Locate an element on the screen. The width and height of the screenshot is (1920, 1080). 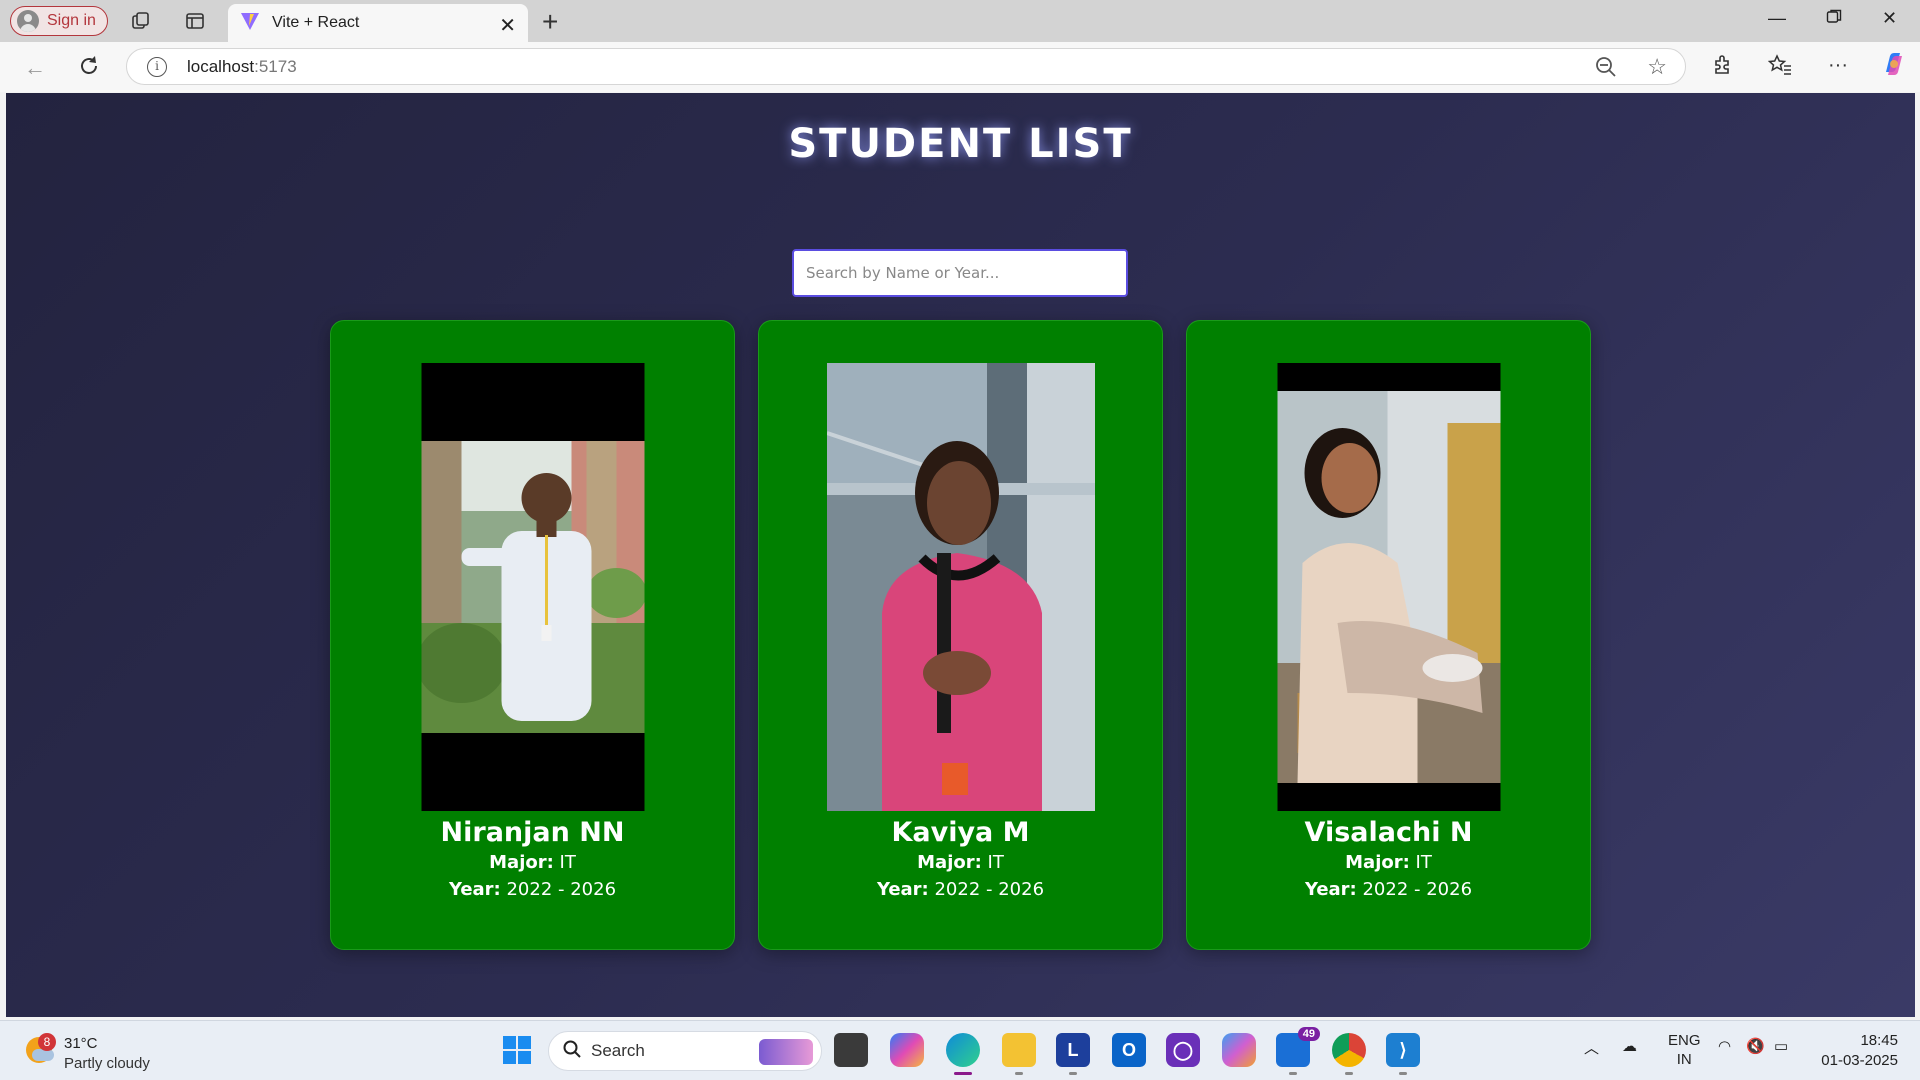
language-bottom: IN is located at coordinates (1684, 1059).